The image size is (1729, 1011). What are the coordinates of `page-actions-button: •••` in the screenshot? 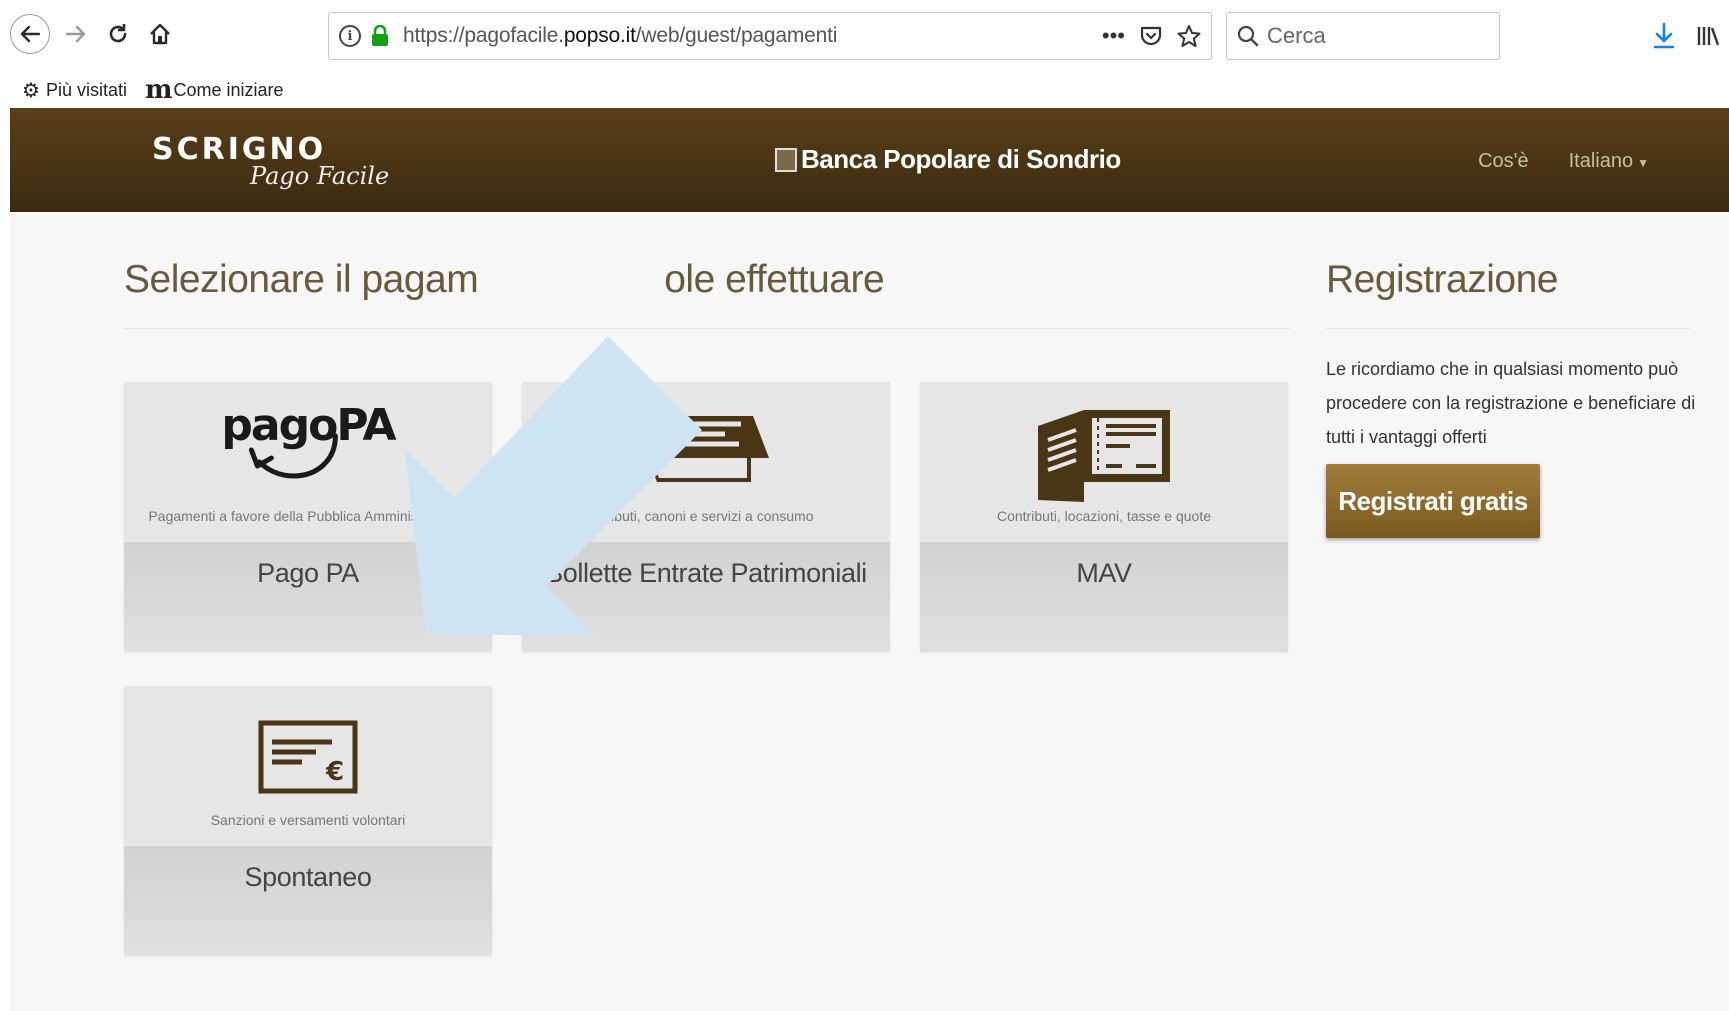 It's located at (1113, 36).